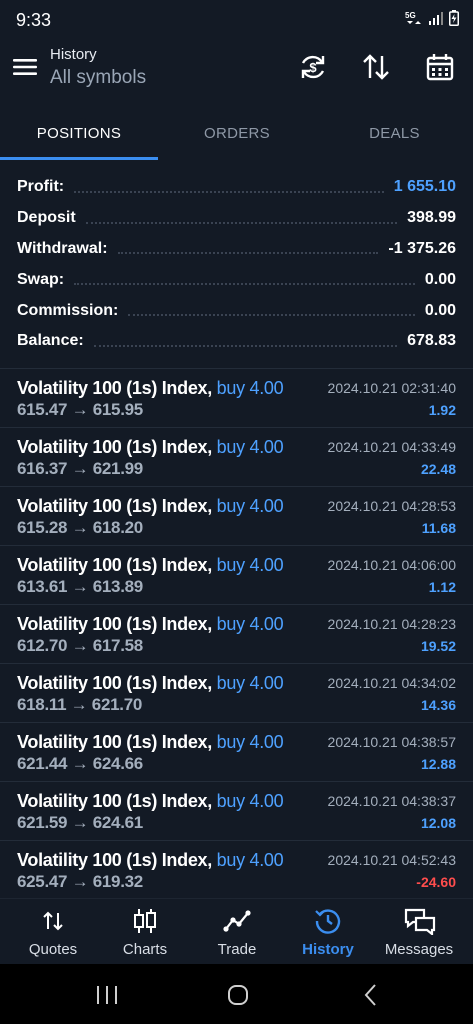 The image size is (473, 1024). I want to click on nav-quotes: Quotes, so click(53, 932).